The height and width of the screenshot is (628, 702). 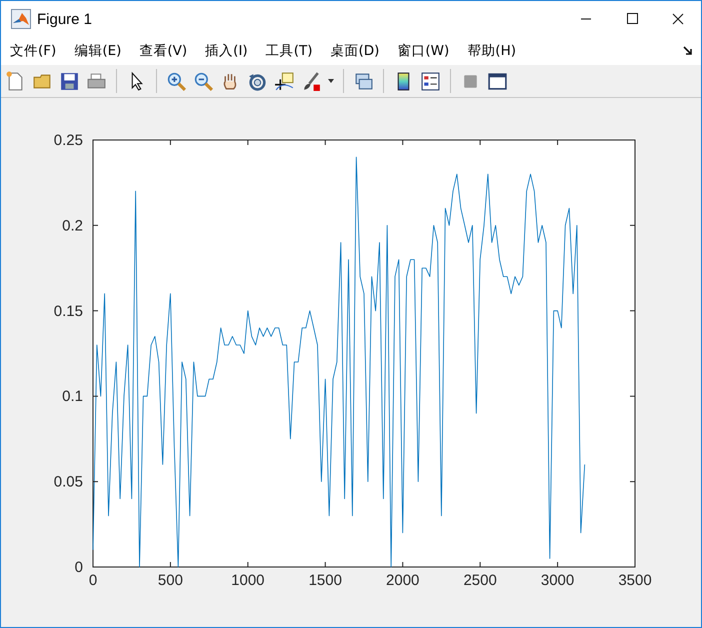 I want to click on y-tick-label: 0.15, so click(x=68, y=311).